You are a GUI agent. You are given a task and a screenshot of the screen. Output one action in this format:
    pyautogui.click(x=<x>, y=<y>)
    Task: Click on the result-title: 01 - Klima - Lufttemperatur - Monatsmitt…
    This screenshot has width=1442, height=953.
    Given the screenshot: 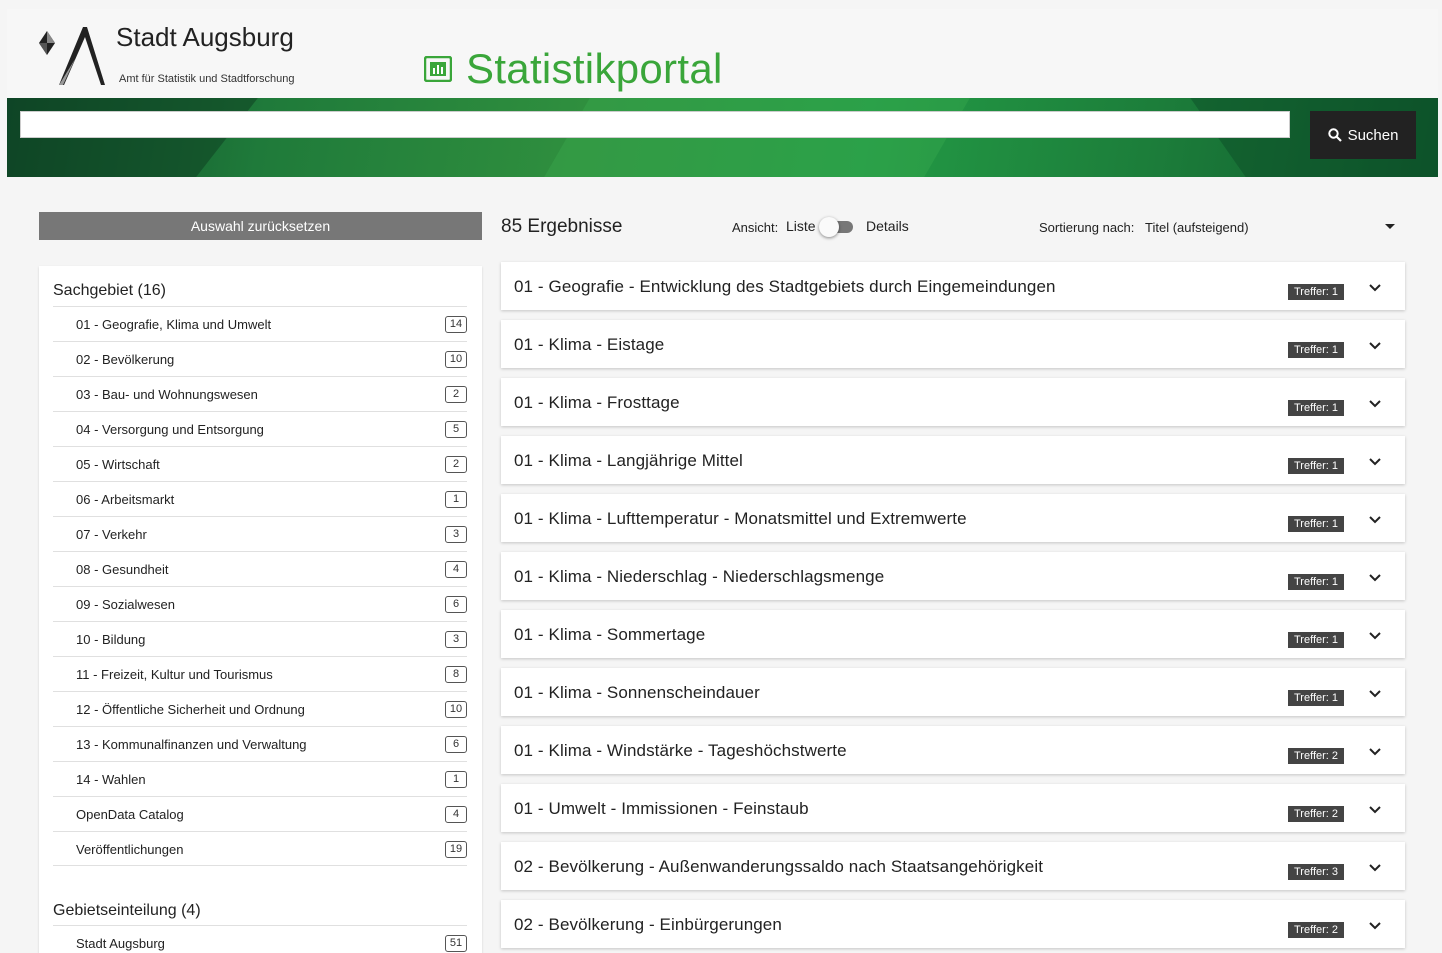 What is the action you would take?
    pyautogui.click(x=740, y=519)
    